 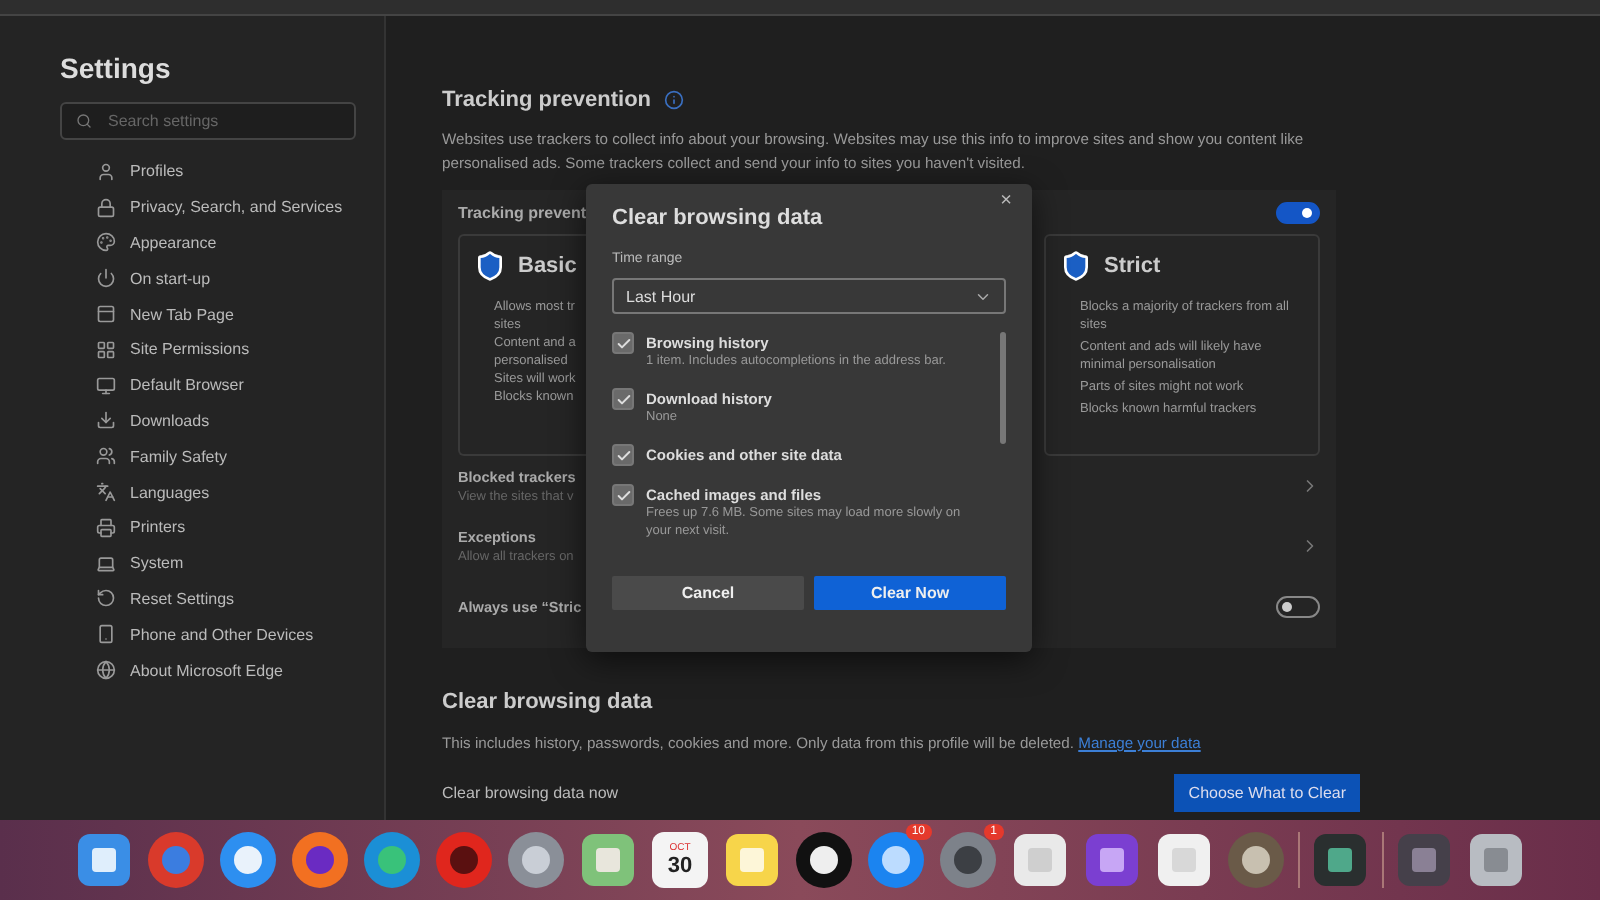 I want to click on sidebar-label: Downloads, so click(x=170, y=420).